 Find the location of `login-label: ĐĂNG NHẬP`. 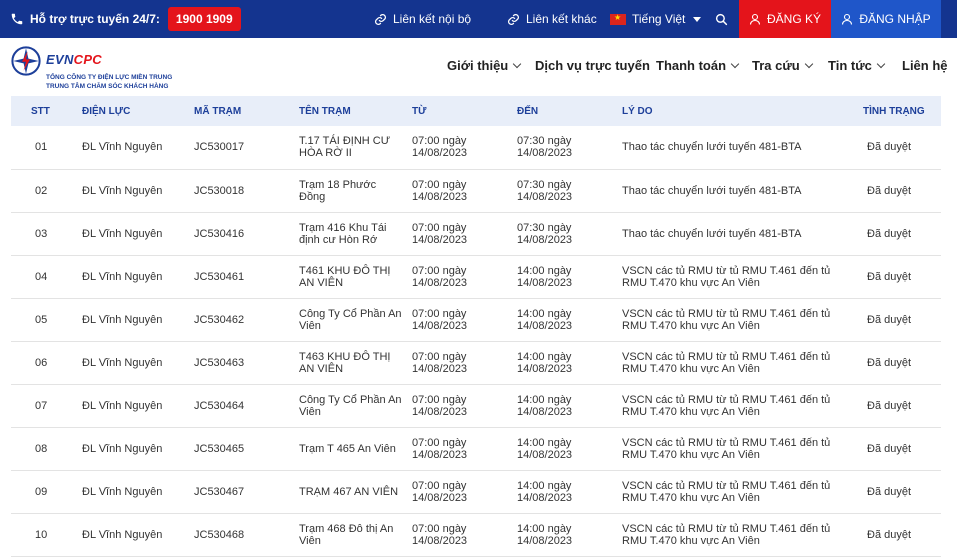

login-label: ĐĂNG NHẬP is located at coordinates (895, 19).